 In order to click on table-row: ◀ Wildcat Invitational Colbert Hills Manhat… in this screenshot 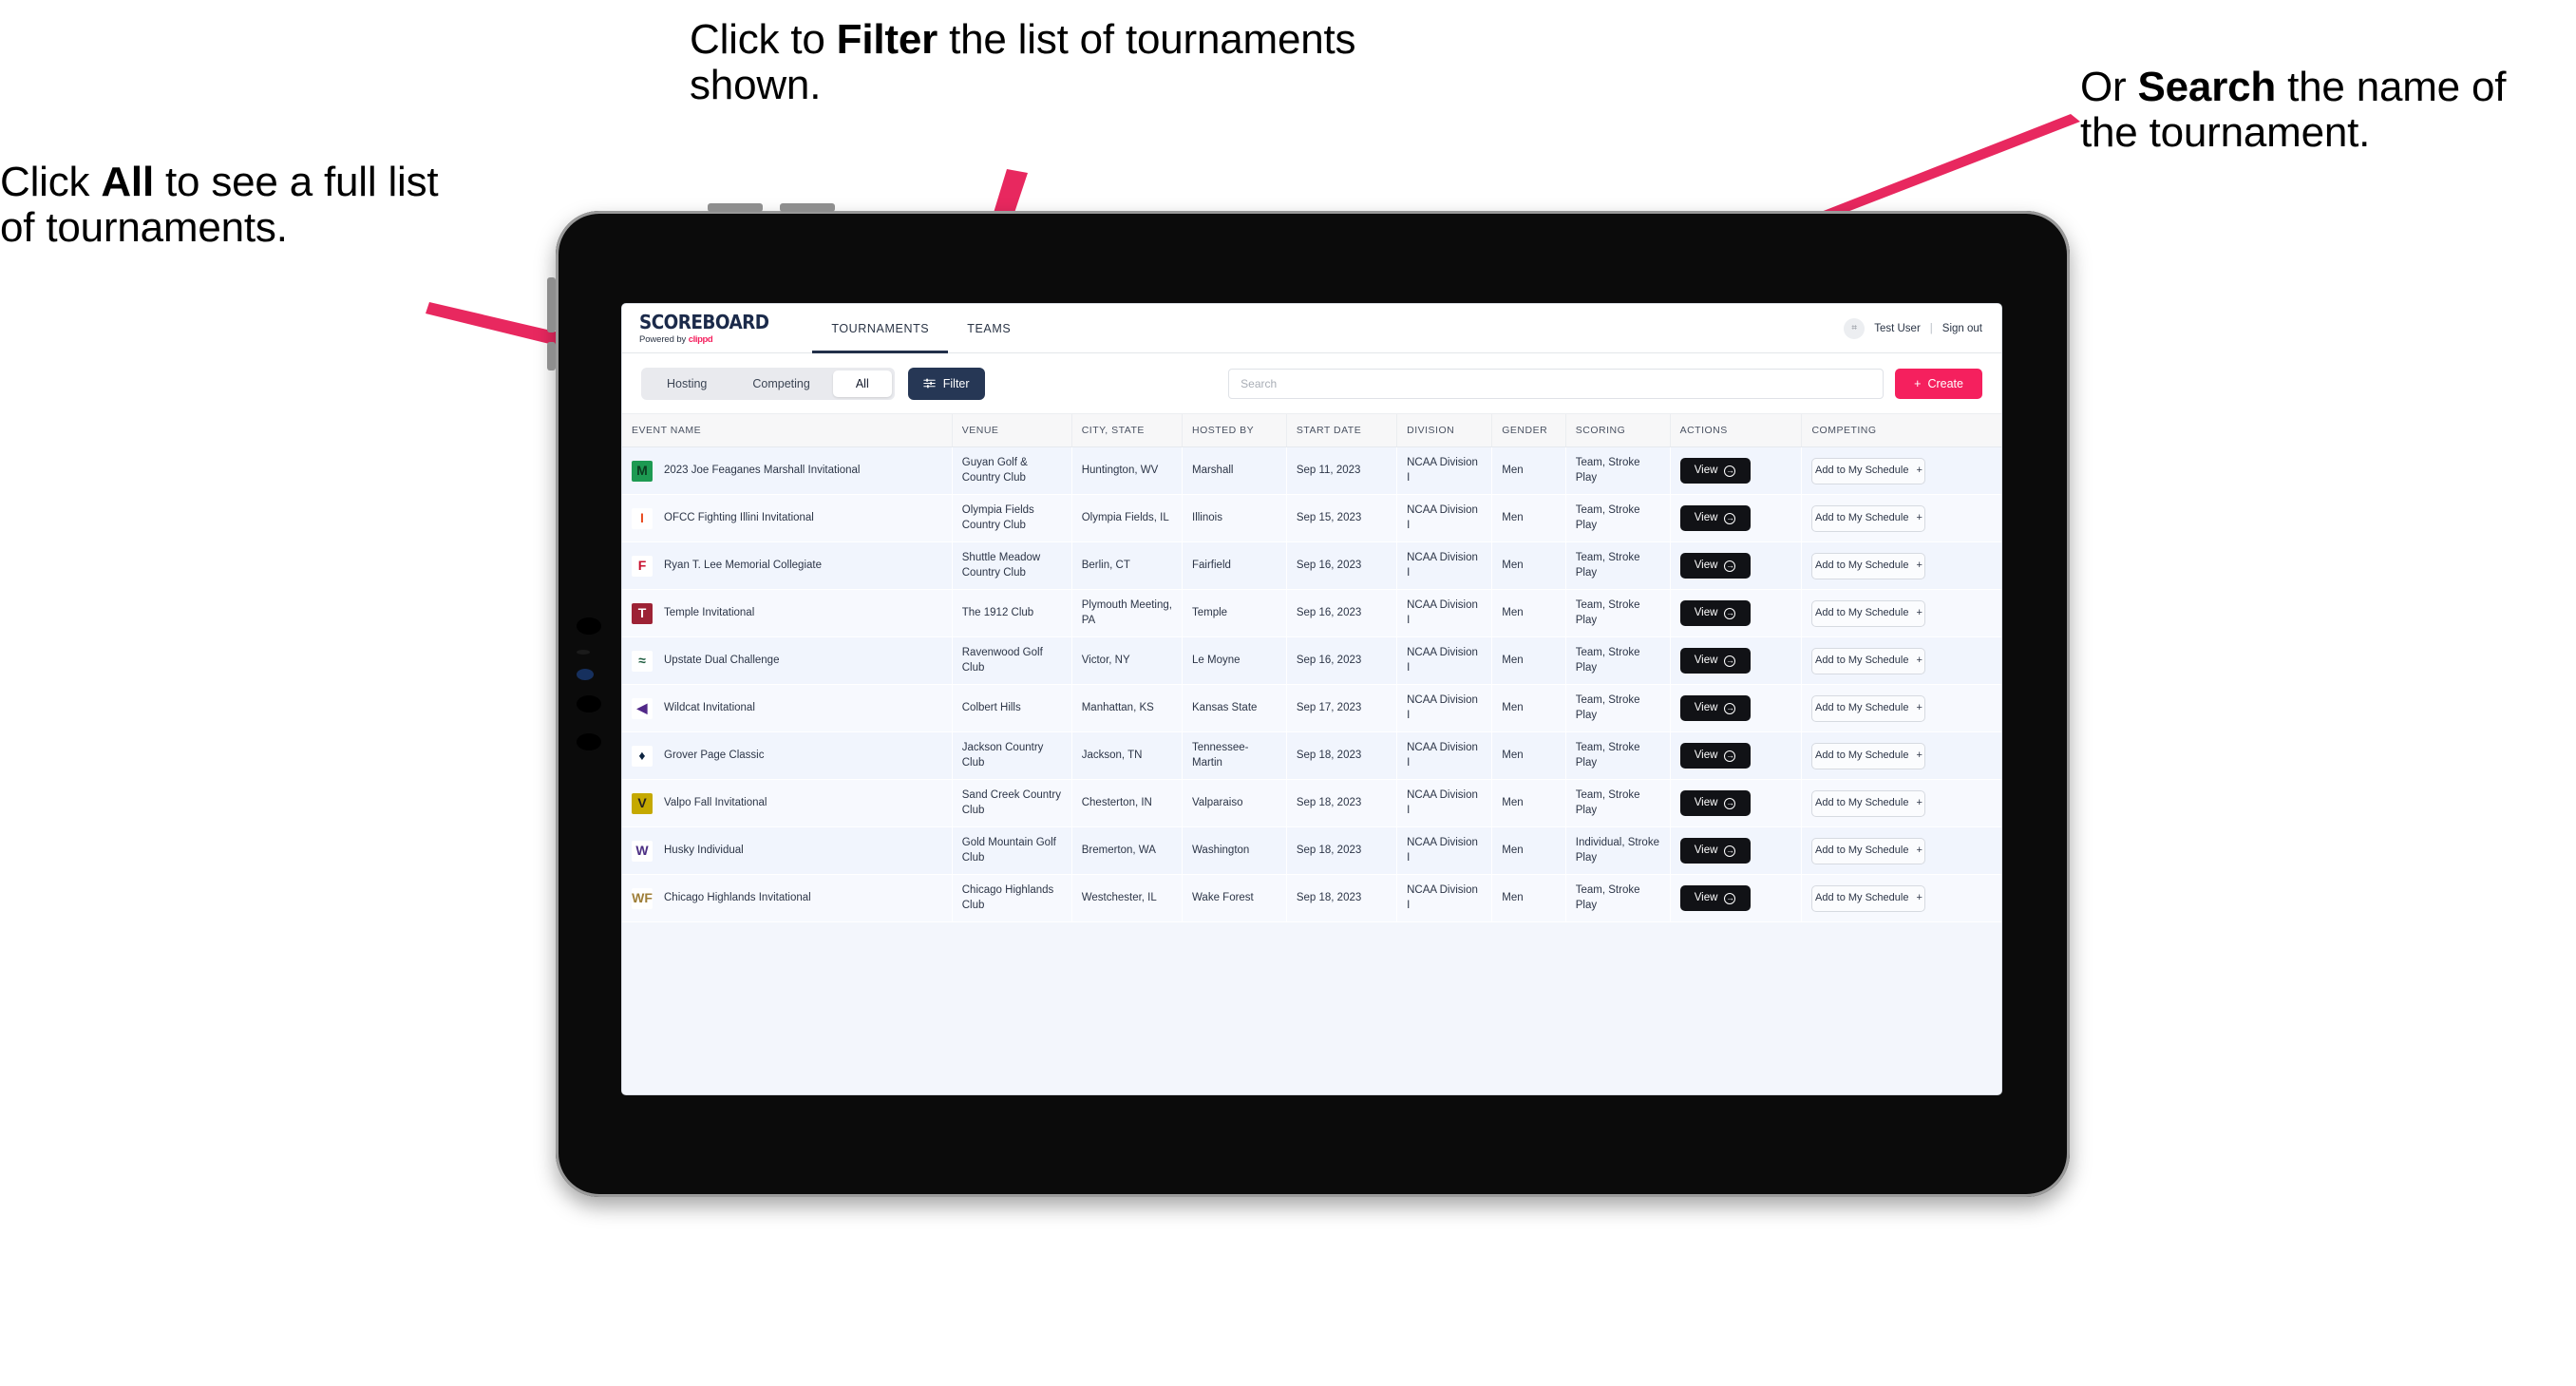, I will do `click(1311, 708)`.